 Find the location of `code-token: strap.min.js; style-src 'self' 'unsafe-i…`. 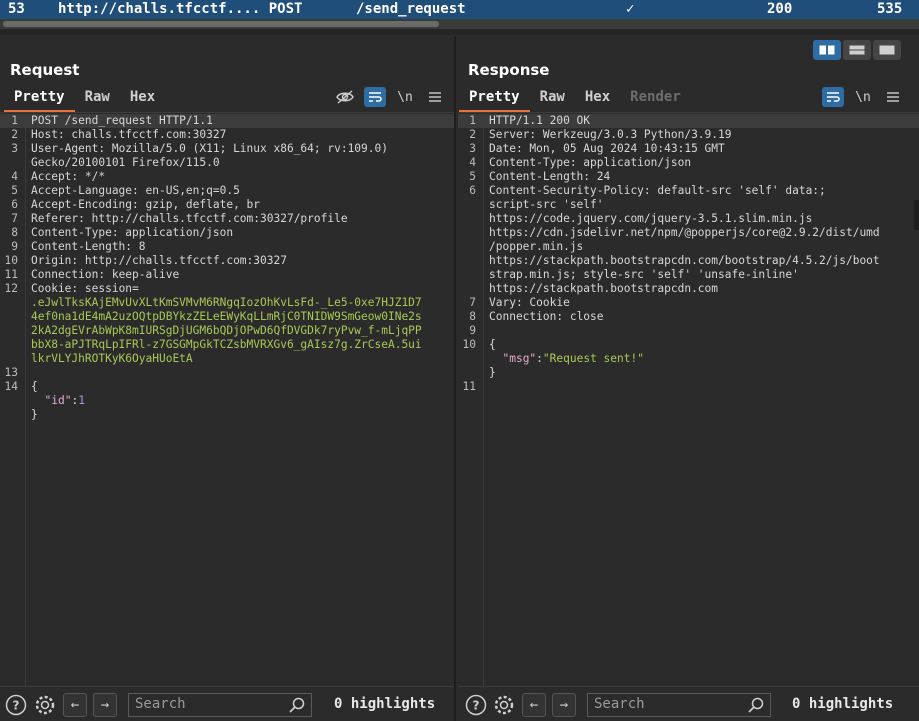

code-token: strap.min.js; style-src 'self' 'unsafe-i… is located at coordinates (644, 274).